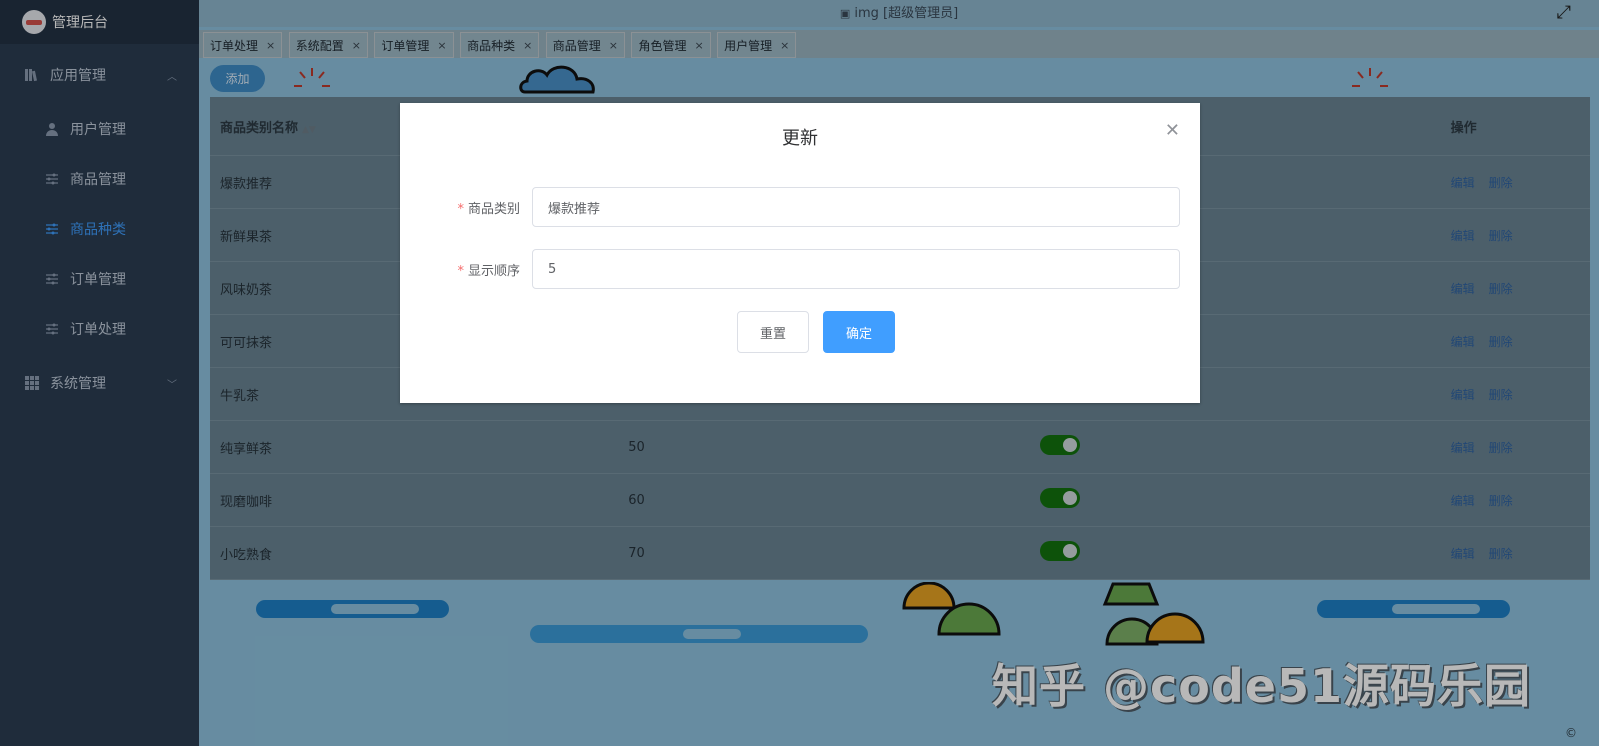 This screenshot has height=746, width=1599. I want to click on dialog-title: 更新, so click(800, 138).